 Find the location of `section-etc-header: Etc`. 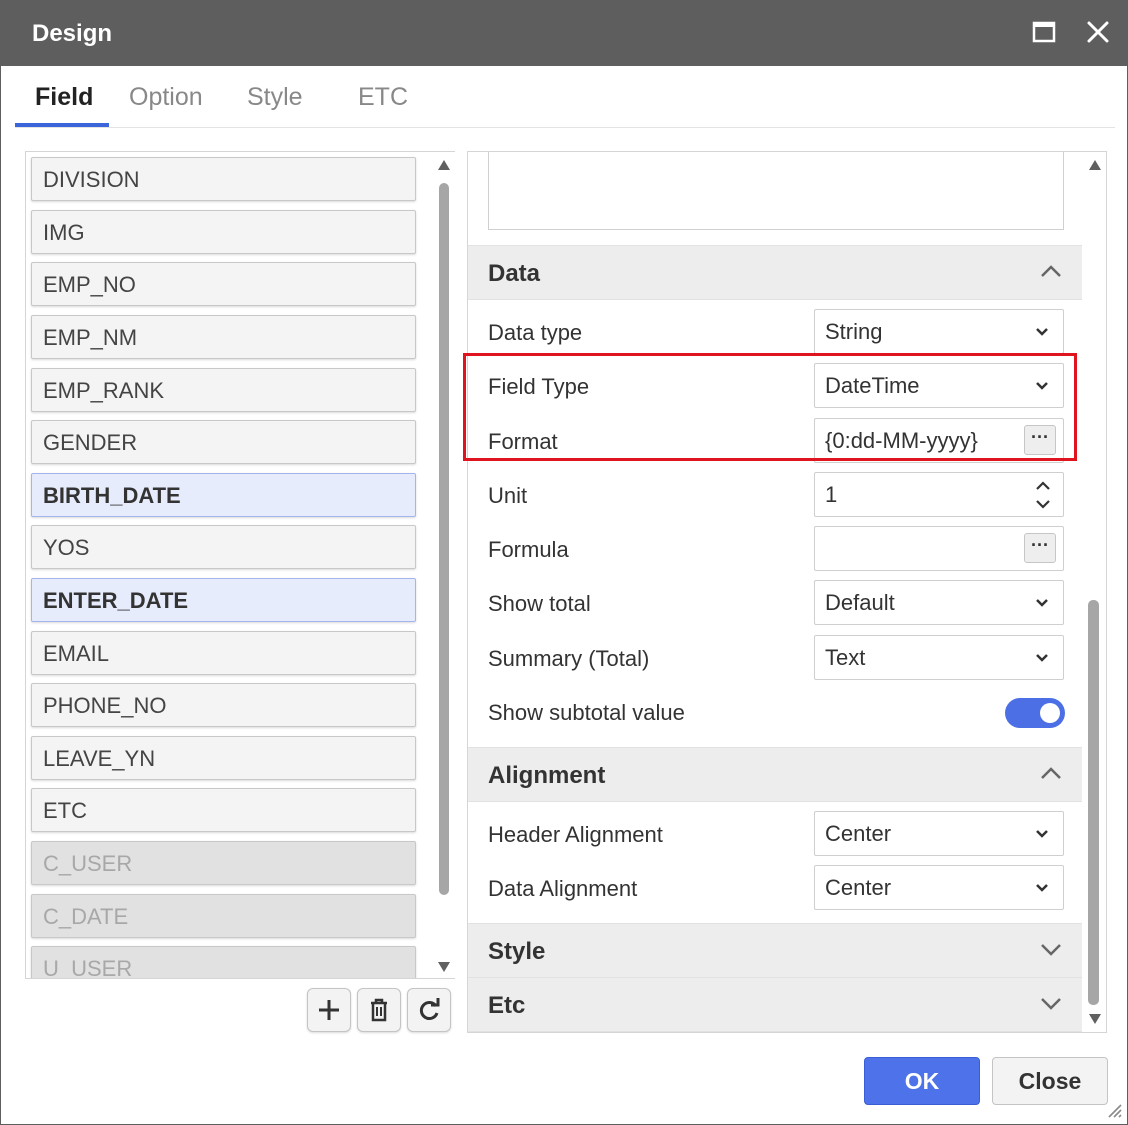

section-etc-header: Etc is located at coordinates (775, 1004).